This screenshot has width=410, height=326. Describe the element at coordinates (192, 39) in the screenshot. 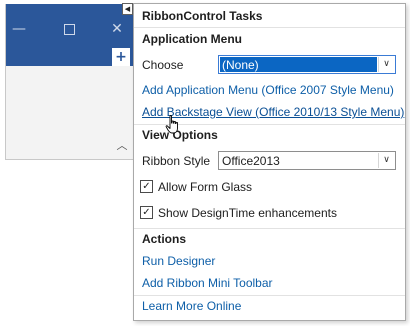

I see `section-heading-application-menu: Application Menu` at that location.